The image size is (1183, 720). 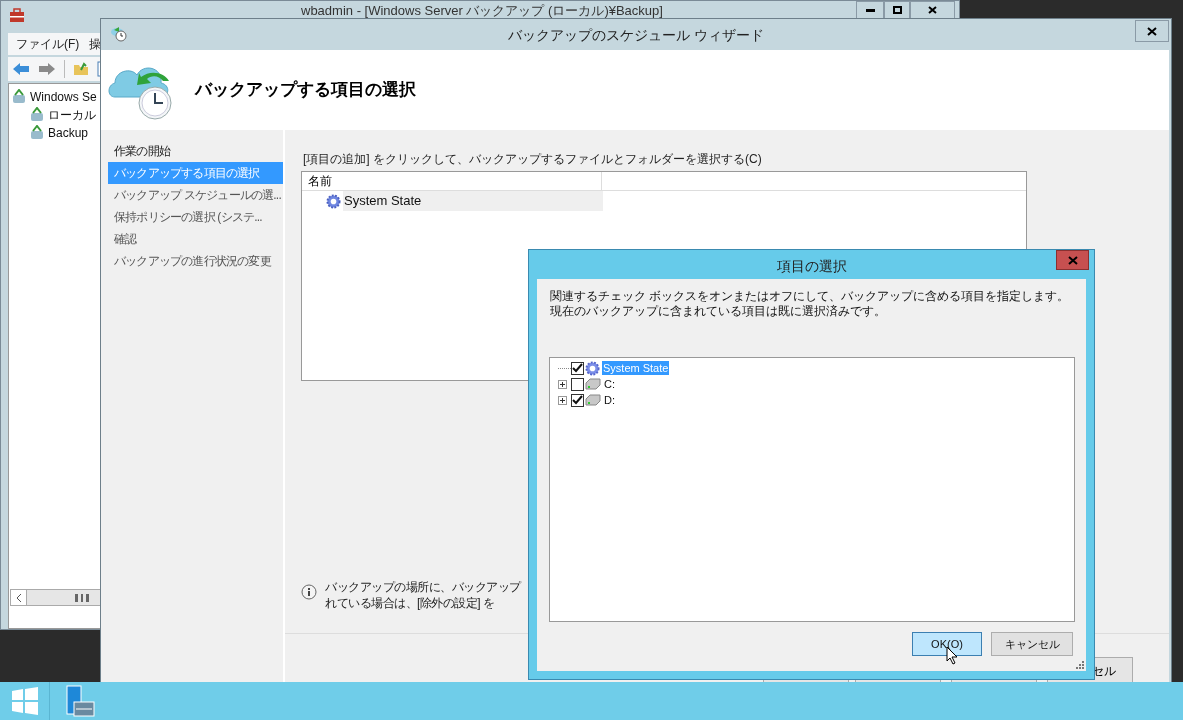 I want to click on minimize-button, so click(x=870, y=10).